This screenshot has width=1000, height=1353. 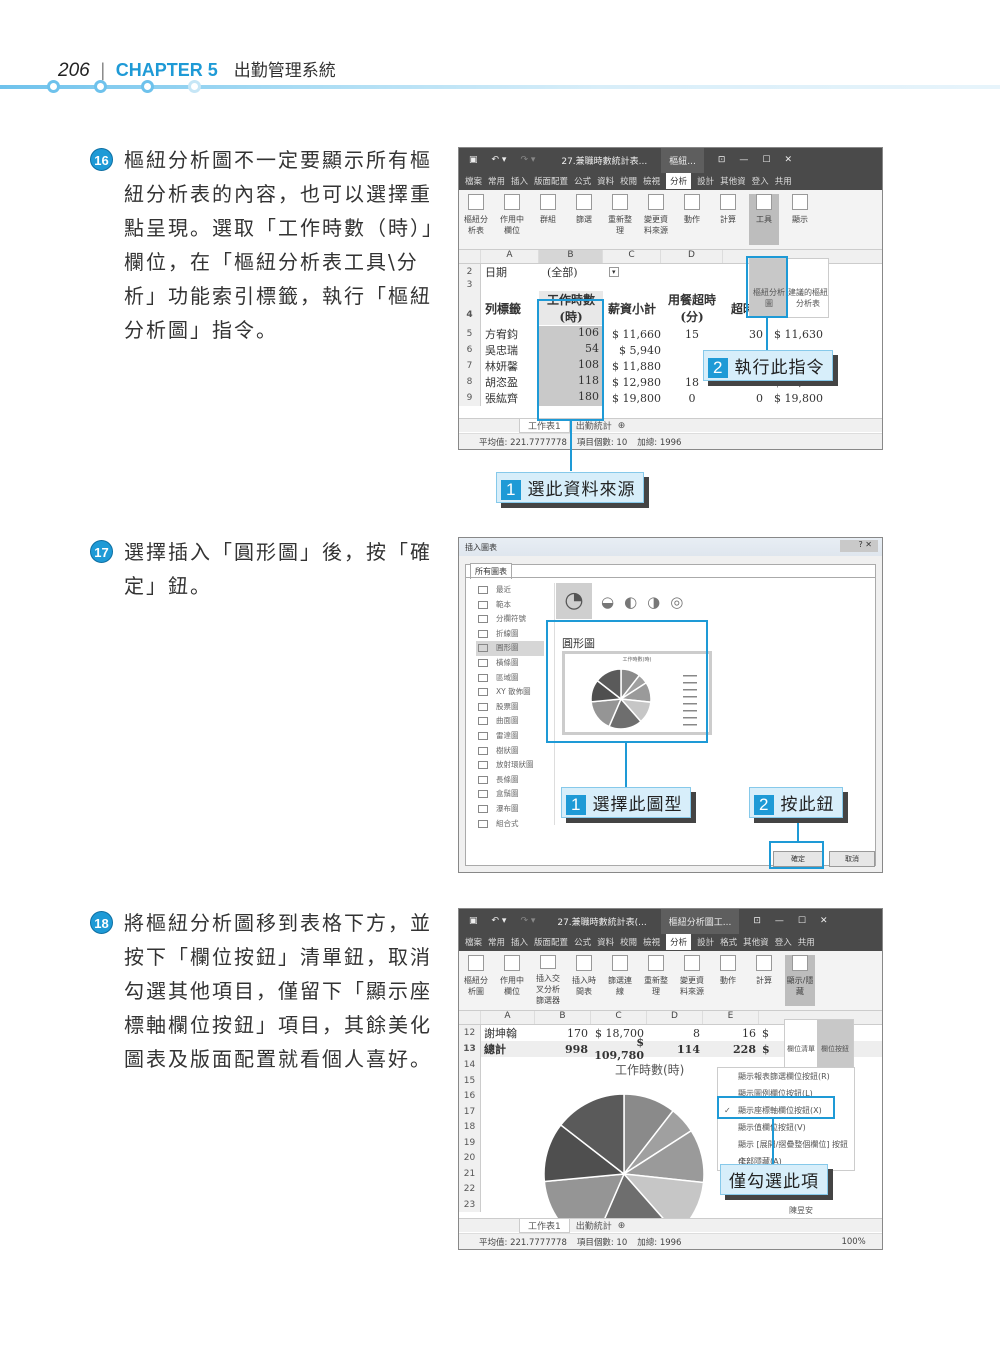 I want to click on row-number: 20, so click(x=470, y=1158).